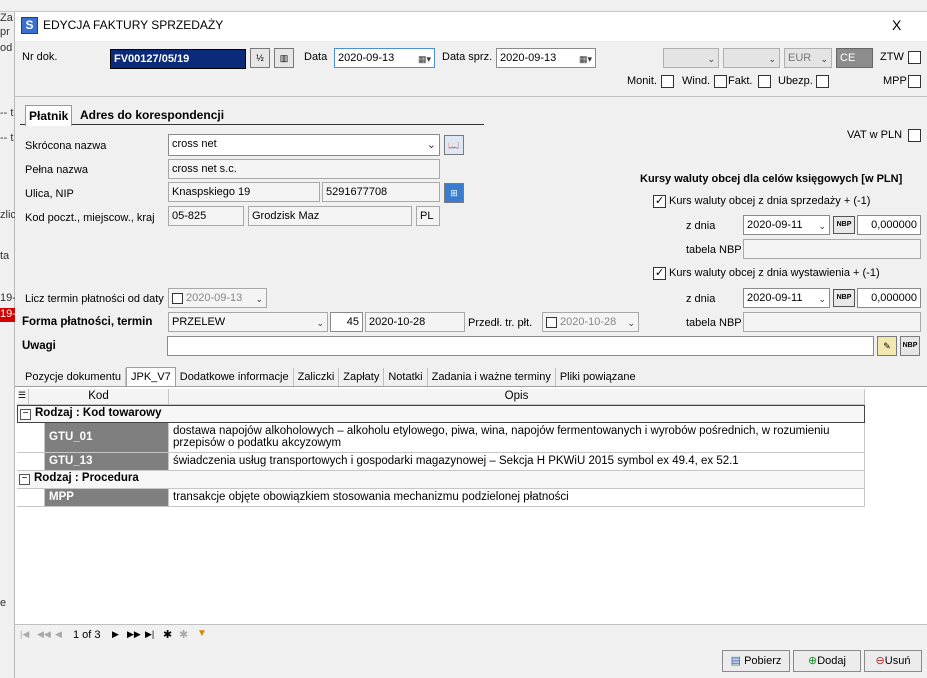 The height and width of the screenshot is (678, 927). Describe the element at coordinates (115, 634) in the screenshot. I see `next-page-icon: ▶` at that location.